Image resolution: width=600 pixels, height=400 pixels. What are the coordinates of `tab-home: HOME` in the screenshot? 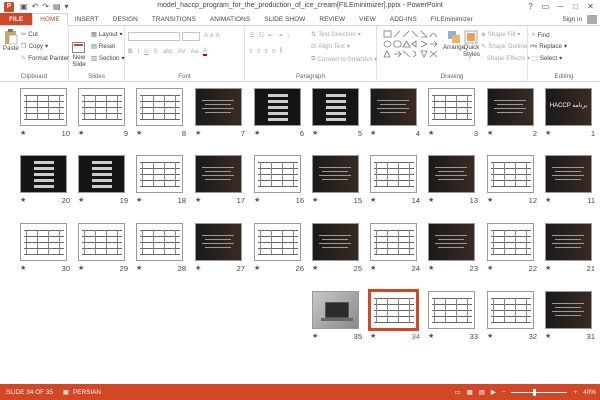 It's located at (50, 19).